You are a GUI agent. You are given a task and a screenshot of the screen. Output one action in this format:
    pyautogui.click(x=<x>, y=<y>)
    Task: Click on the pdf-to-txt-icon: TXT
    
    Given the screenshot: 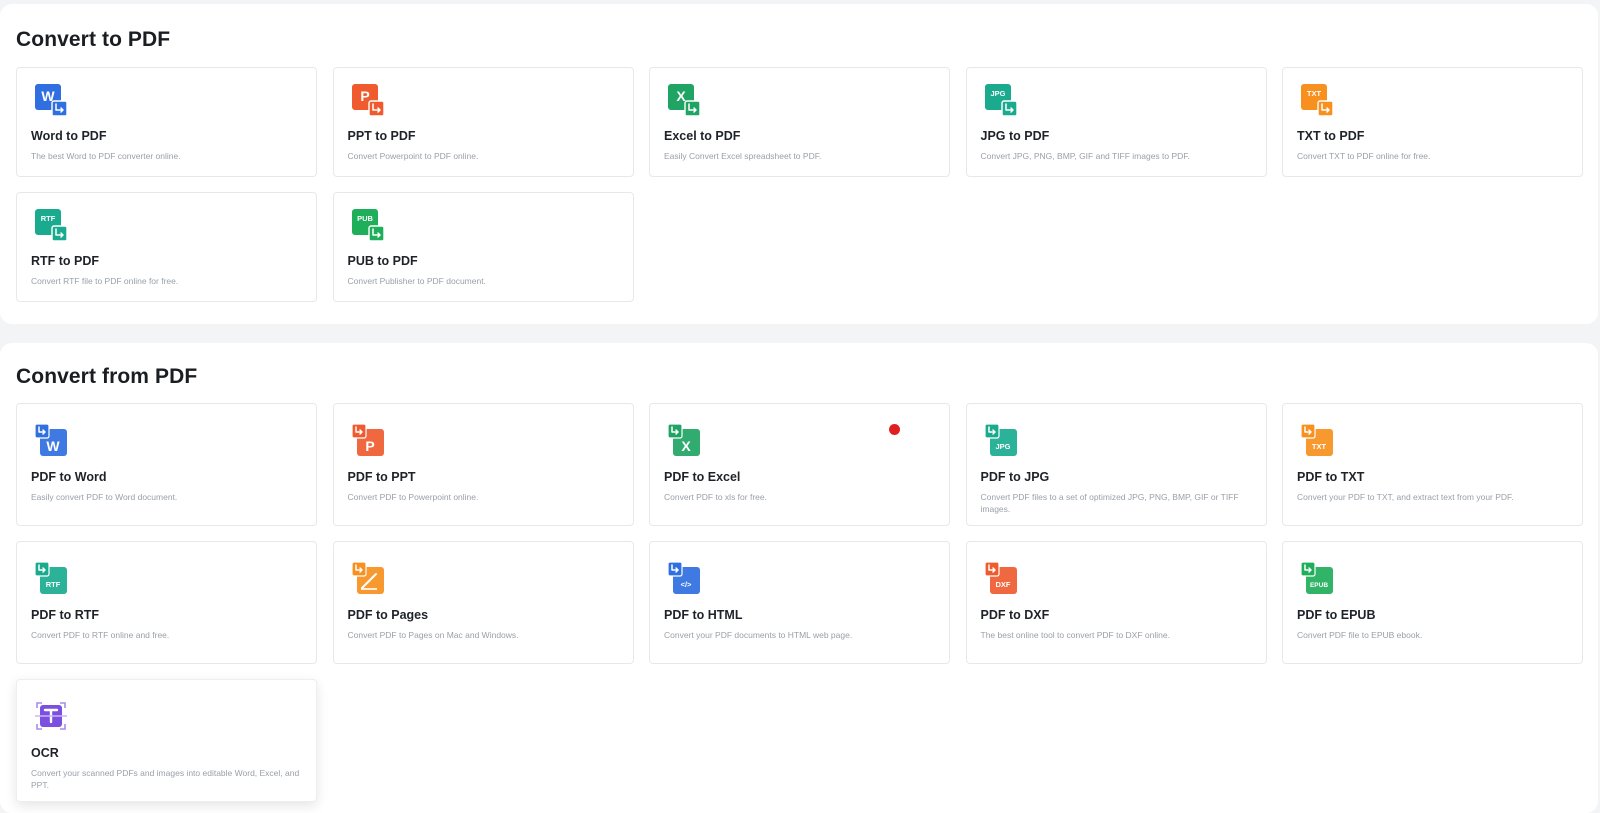 What is the action you would take?
    pyautogui.click(x=1316, y=439)
    